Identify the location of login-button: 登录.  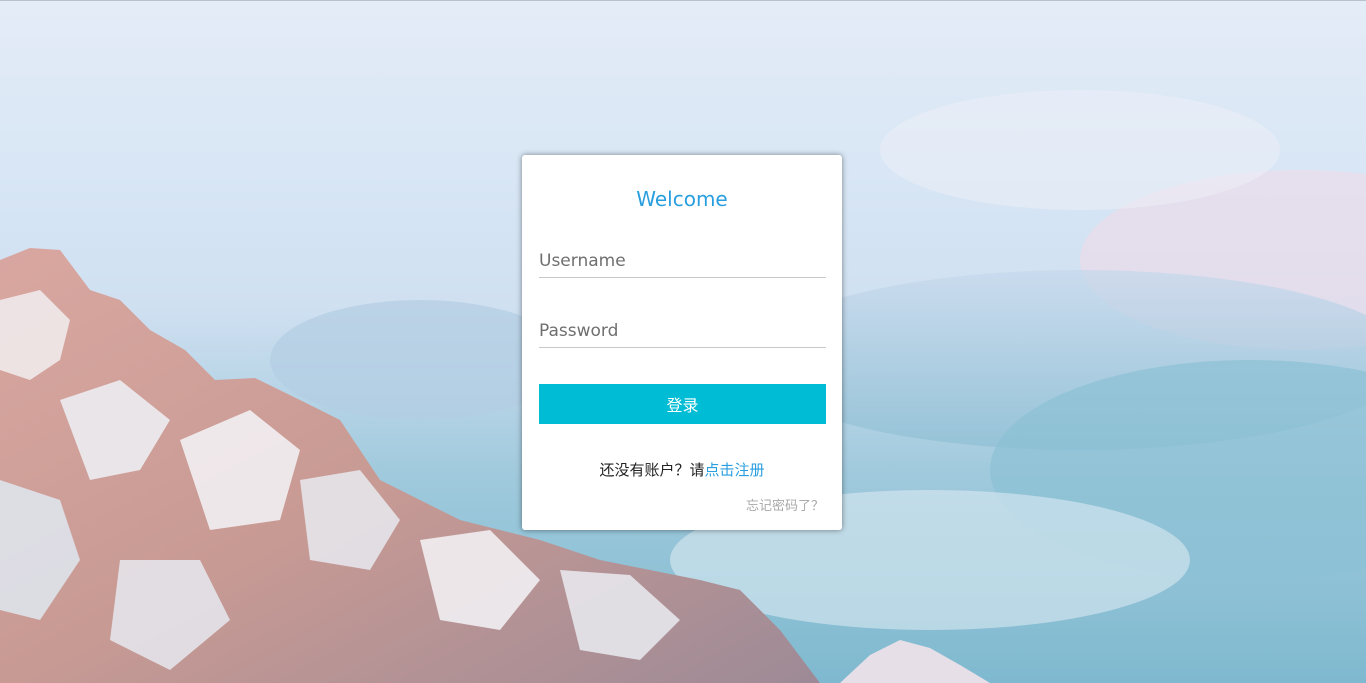
(682, 404).